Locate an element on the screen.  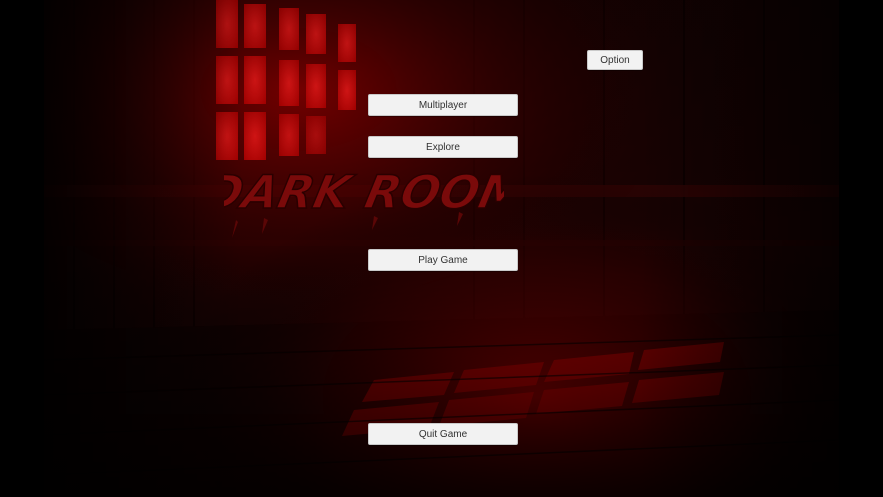
option-button: Option is located at coordinates (615, 60).